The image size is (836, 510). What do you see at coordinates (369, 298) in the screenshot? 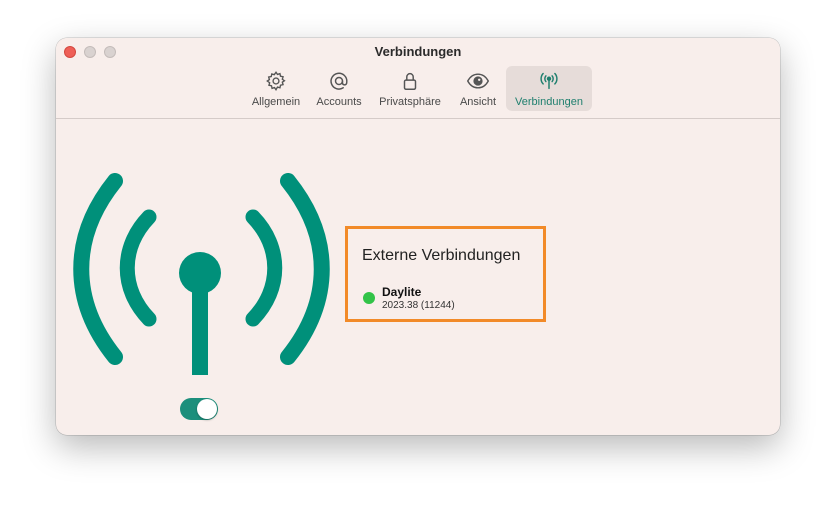
I see `status-indicator` at bounding box center [369, 298].